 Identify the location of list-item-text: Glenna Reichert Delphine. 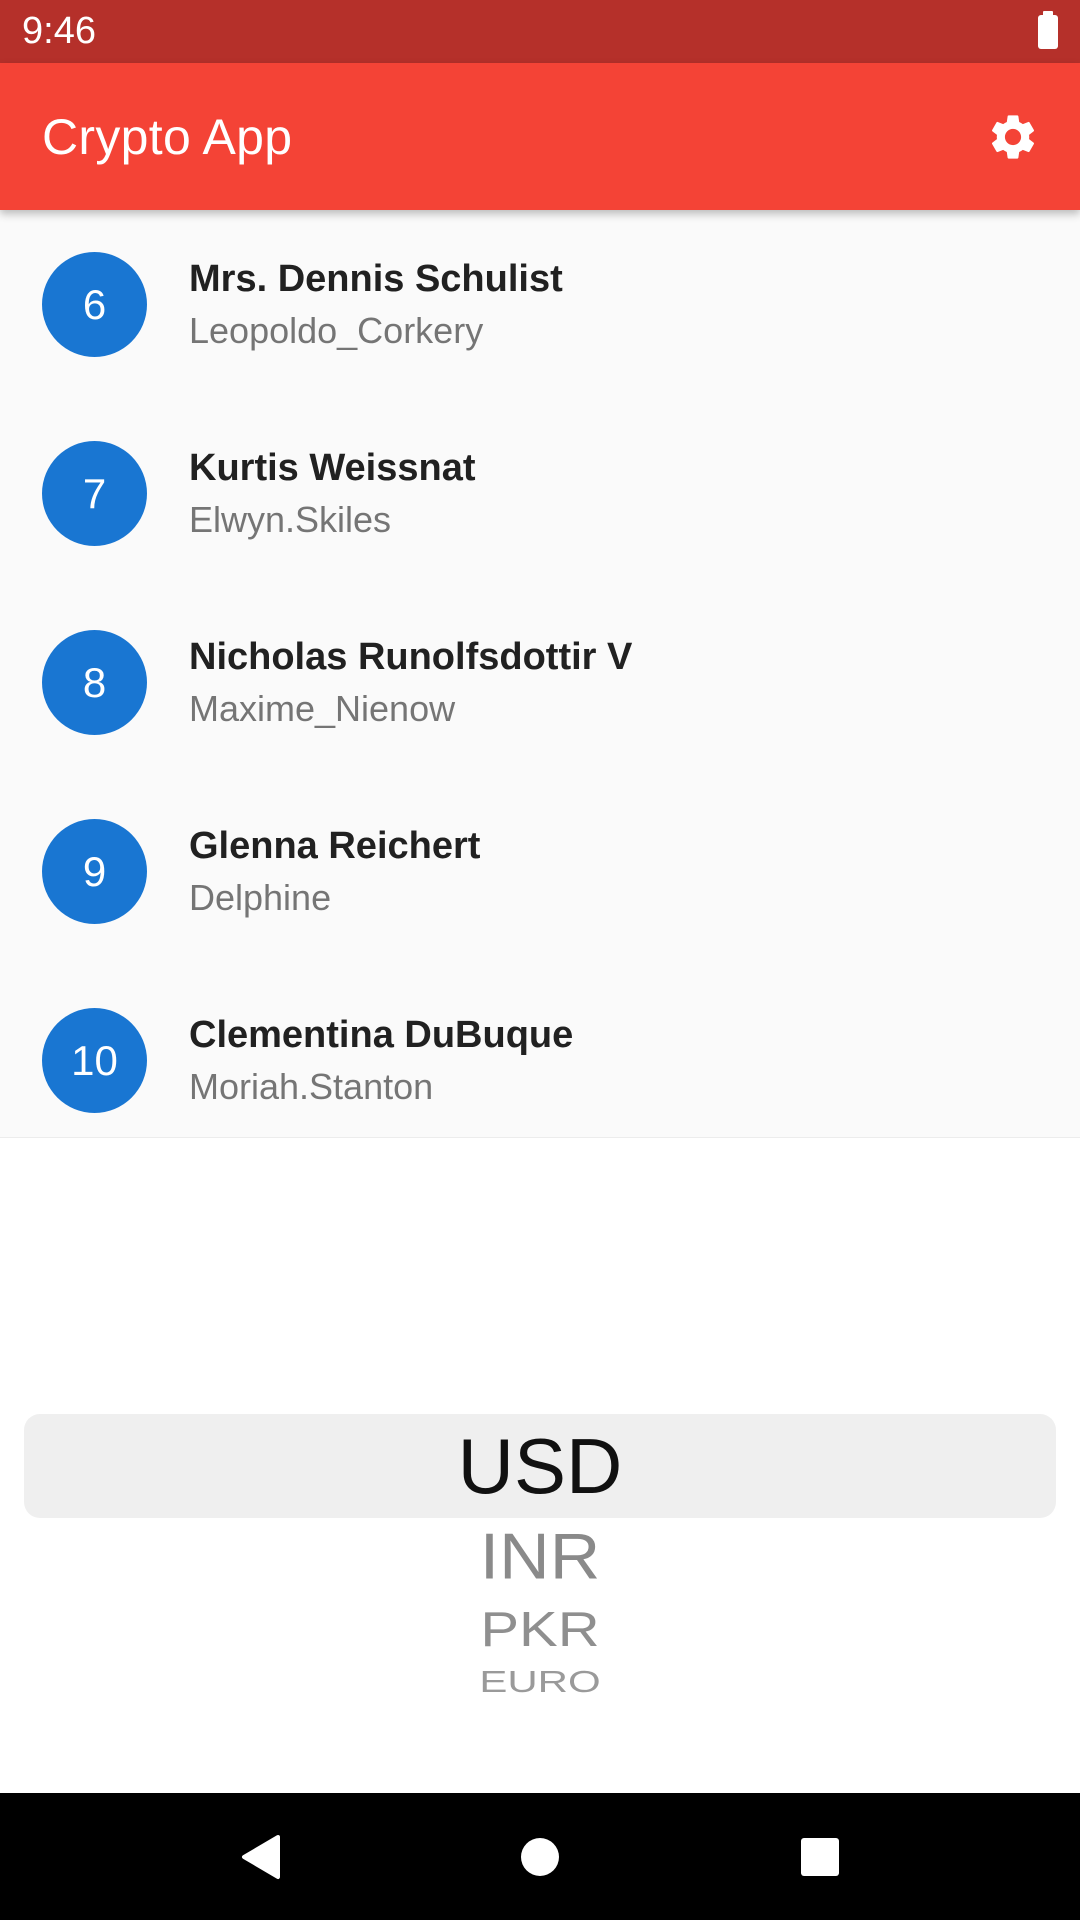
(334, 872).